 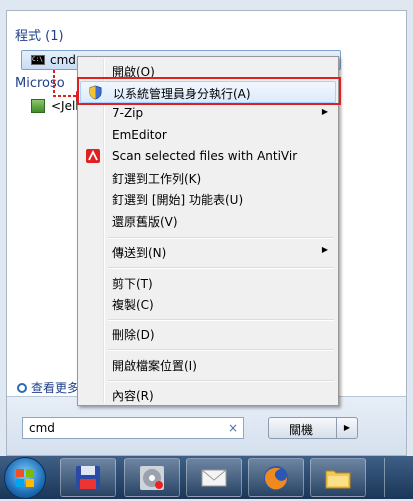 What do you see at coordinates (209, 91) in the screenshot?
I see `highlight-annotation-box` at bounding box center [209, 91].